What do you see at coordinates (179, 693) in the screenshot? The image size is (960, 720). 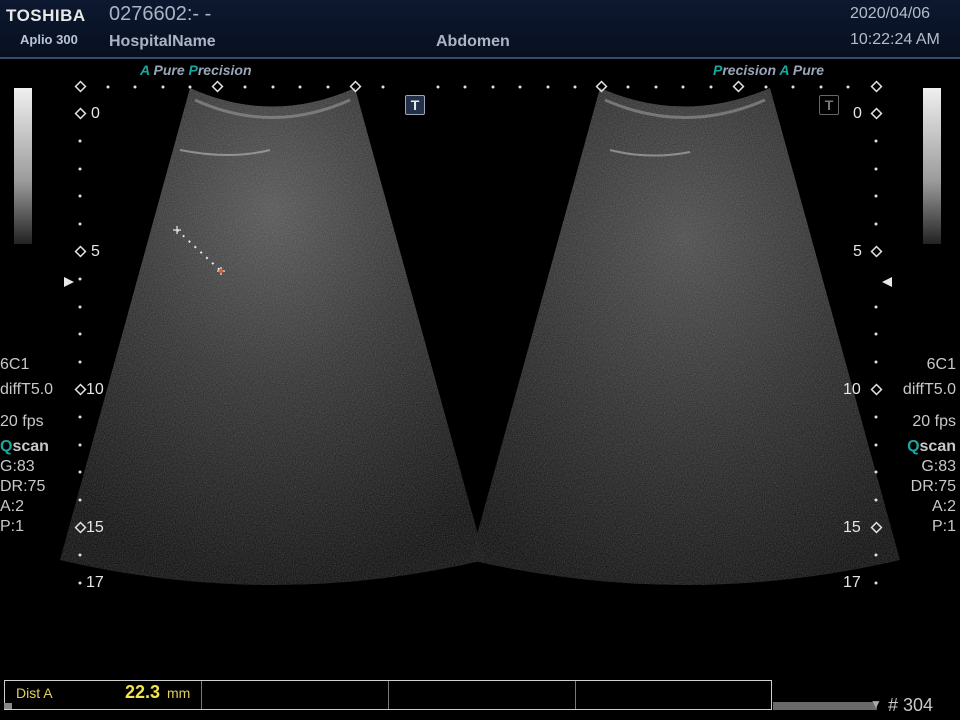 I see `measurement-unit: mm` at bounding box center [179, 693].